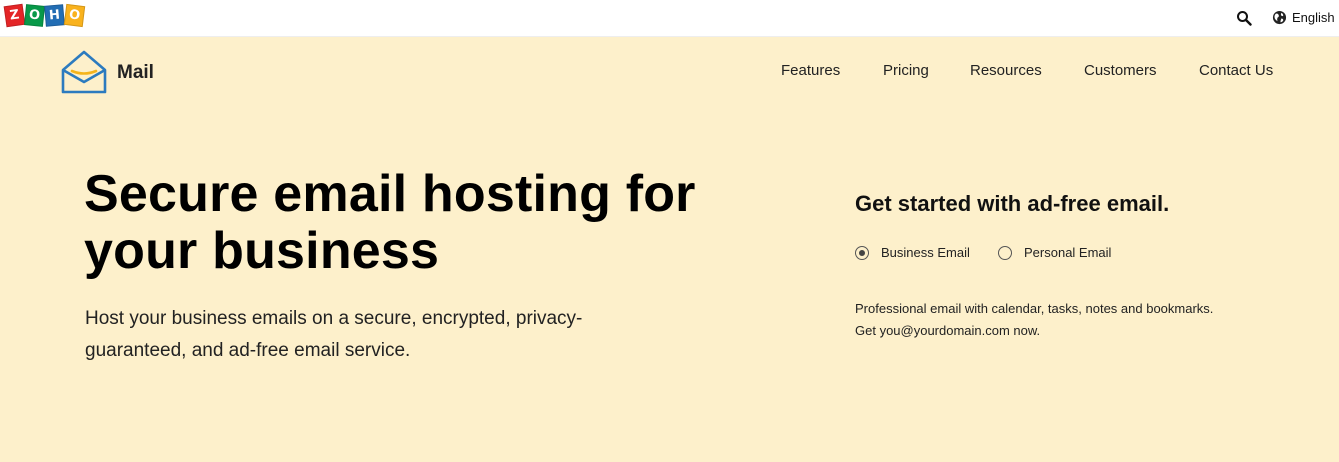 The height and width of the screenshot is (462, 1339). I want to click on hero-title: Secure email hosting for your business, so click(424, 223).